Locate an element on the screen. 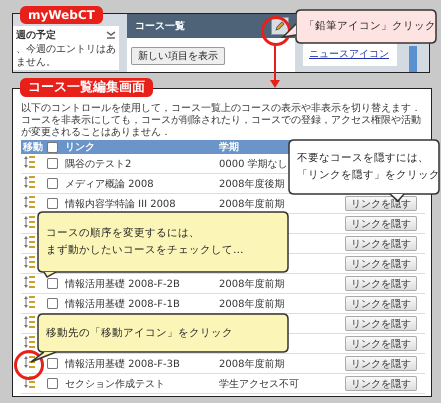 Image resolution: width=441 pixels, height=403 pixels. show-new-items-button: 新しい項目を表示 is located at coordinates (178, 56).